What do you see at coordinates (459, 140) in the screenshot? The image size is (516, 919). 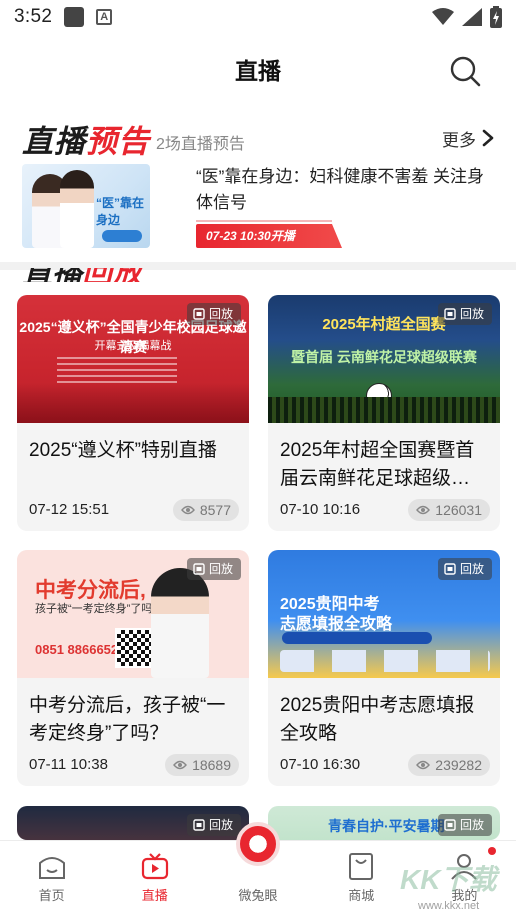 I see `more-label: 更多` at bounding box center [459, 140].